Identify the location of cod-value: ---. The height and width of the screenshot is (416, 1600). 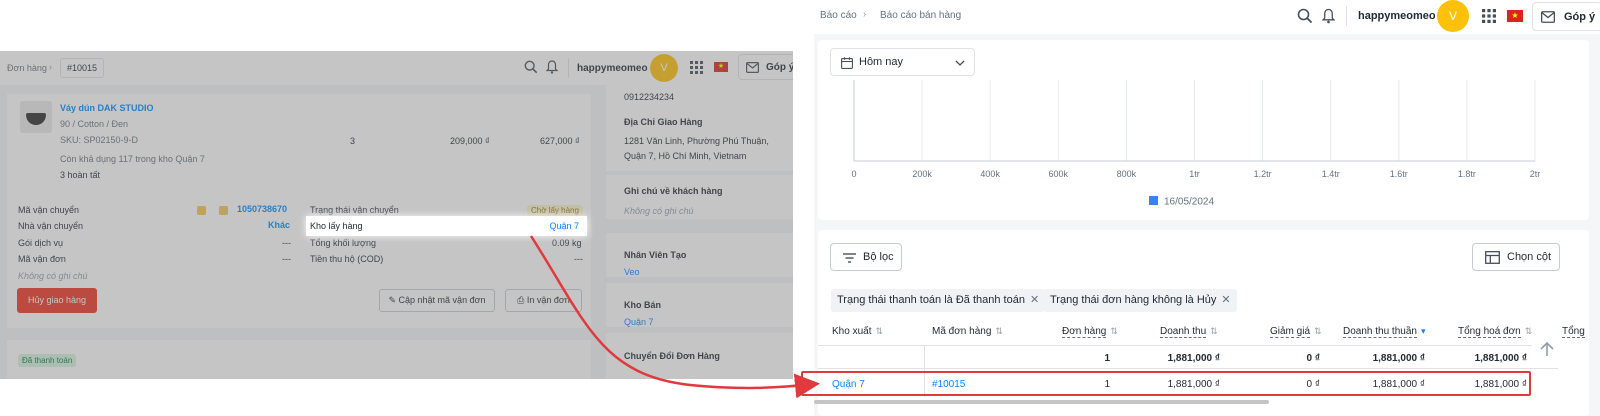
(578, 259).